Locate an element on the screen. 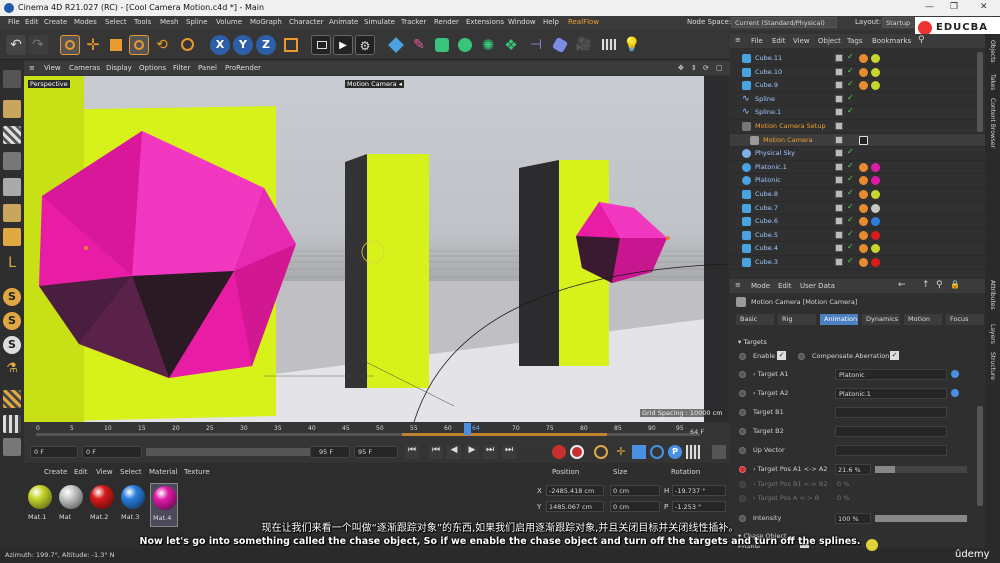 The height and width of the screenshot is (563, 1000). object-row: Cube.6 ✓ is located at coordinates (857, 222).